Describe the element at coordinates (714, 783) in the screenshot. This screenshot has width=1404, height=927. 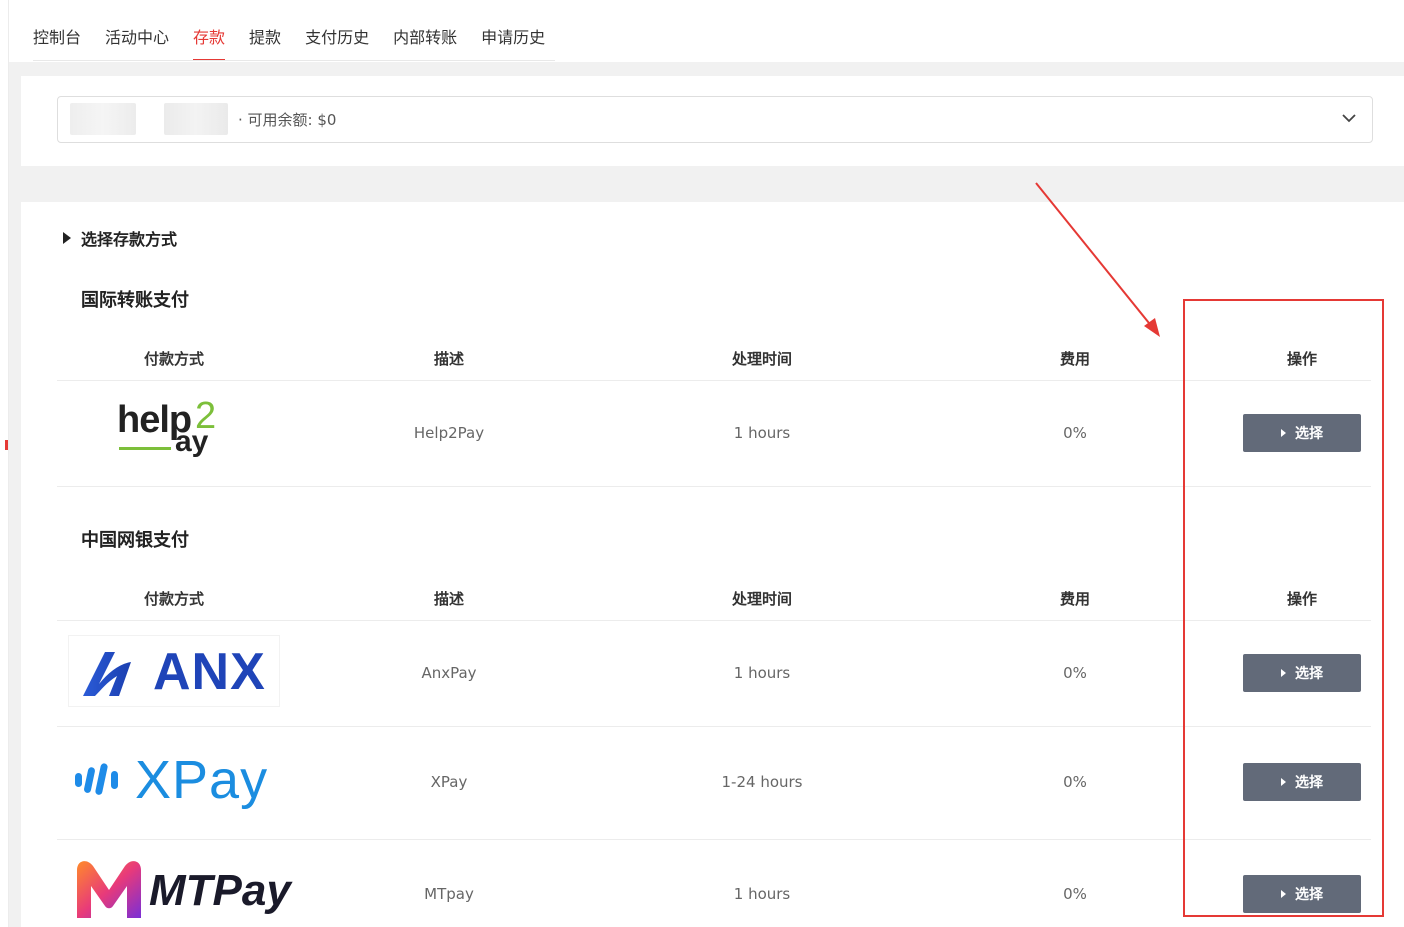
I see `table-row: XPay XPay 1-24 hours 0% 选择` at that location.